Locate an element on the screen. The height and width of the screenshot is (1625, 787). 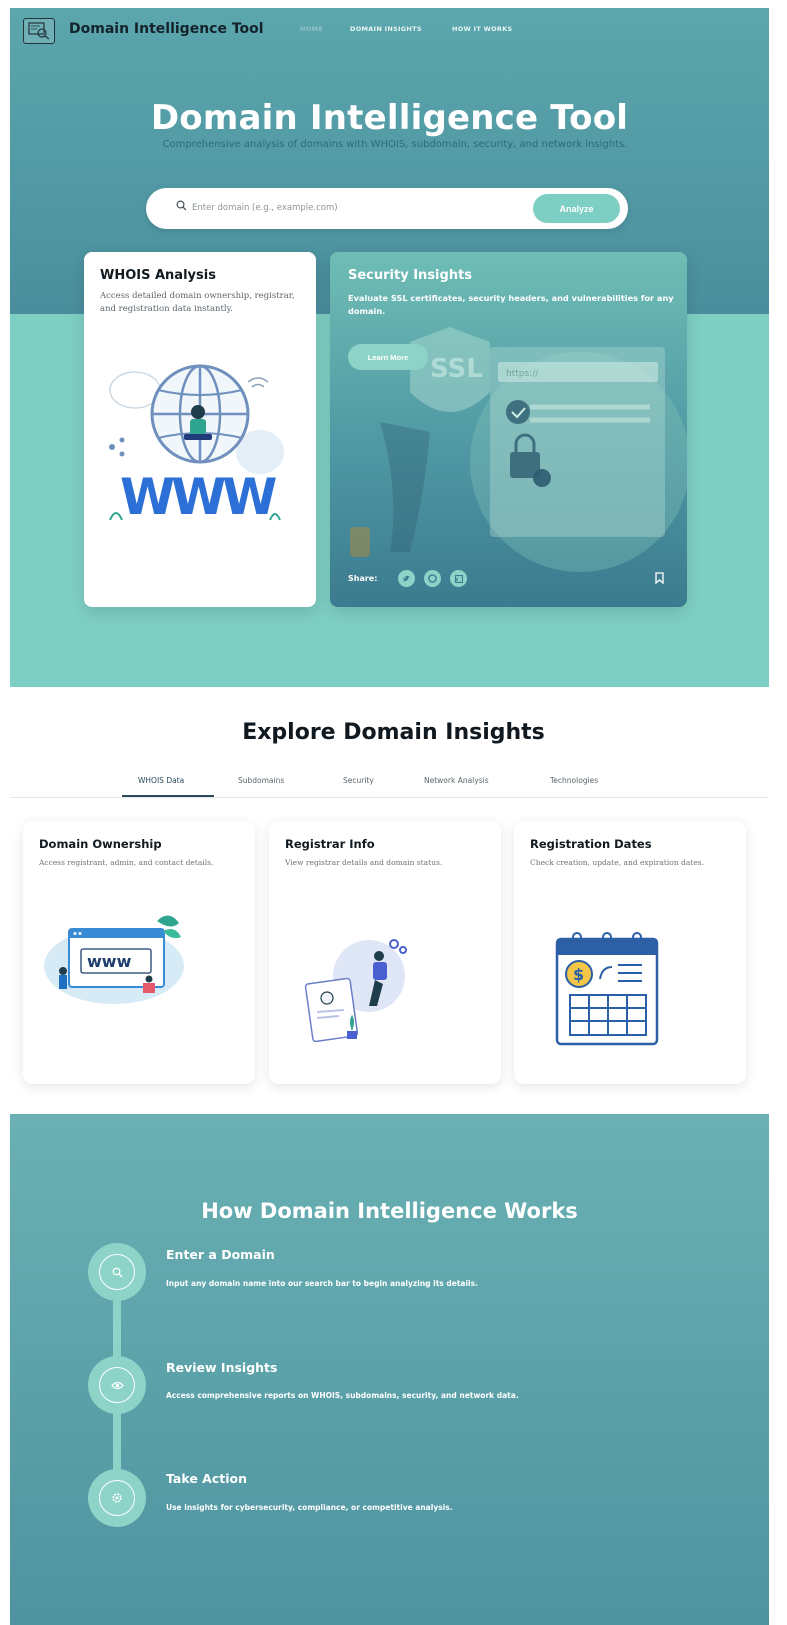
https-art-label: https:// is located at coordinates (522, 374).